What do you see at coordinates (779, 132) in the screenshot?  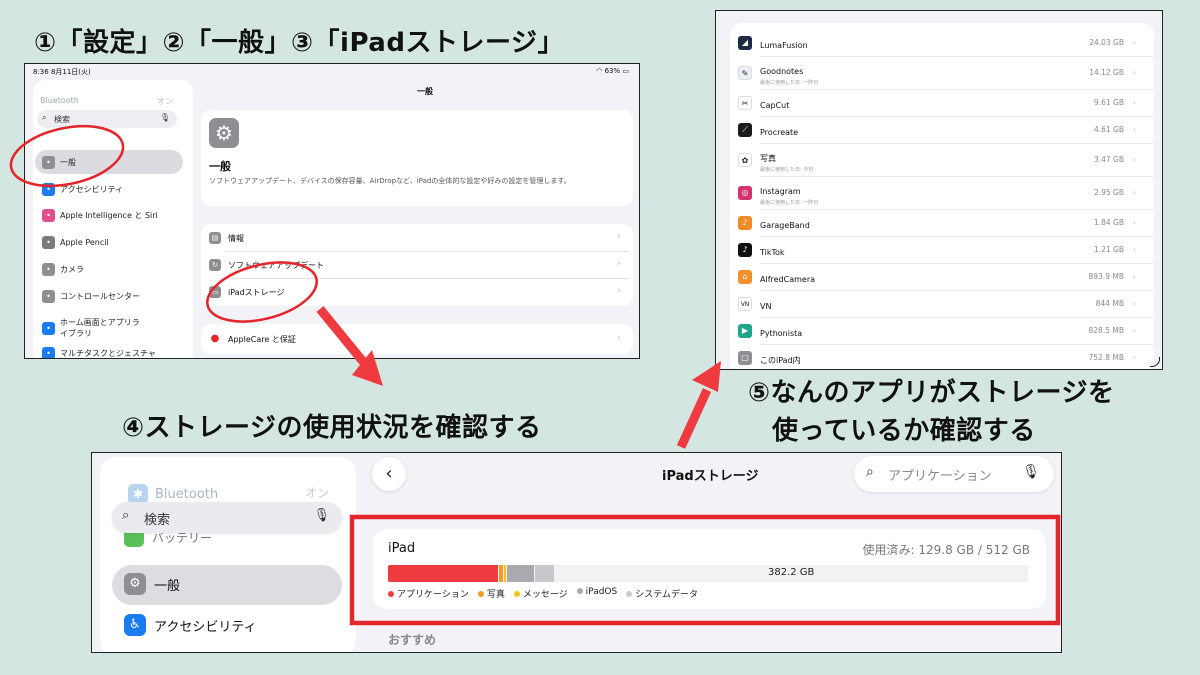 I see `app-name: Procreate` at bounding box center [779, 132].